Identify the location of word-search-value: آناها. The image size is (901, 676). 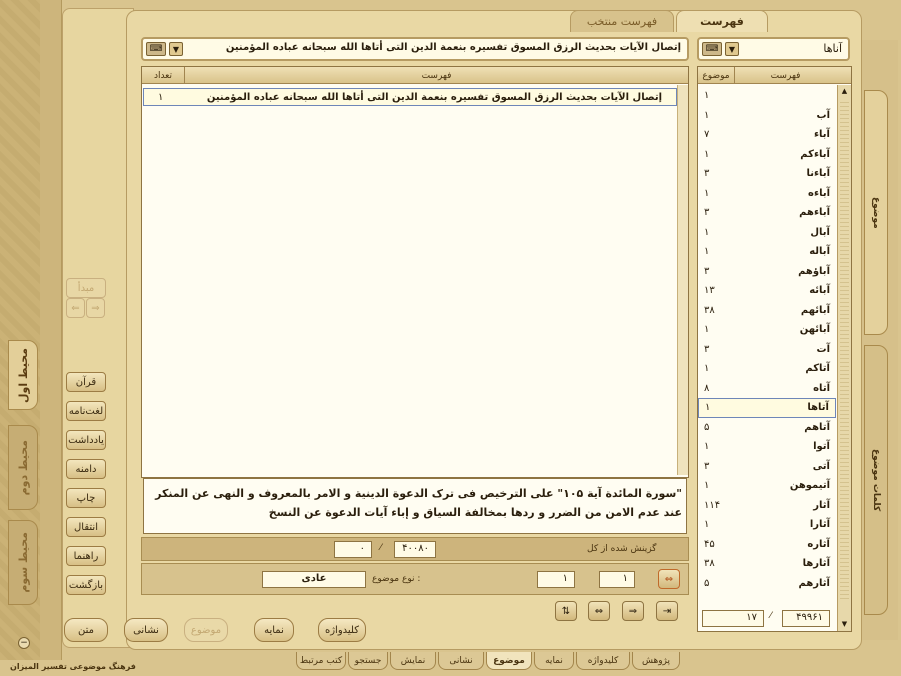
(832, 48).